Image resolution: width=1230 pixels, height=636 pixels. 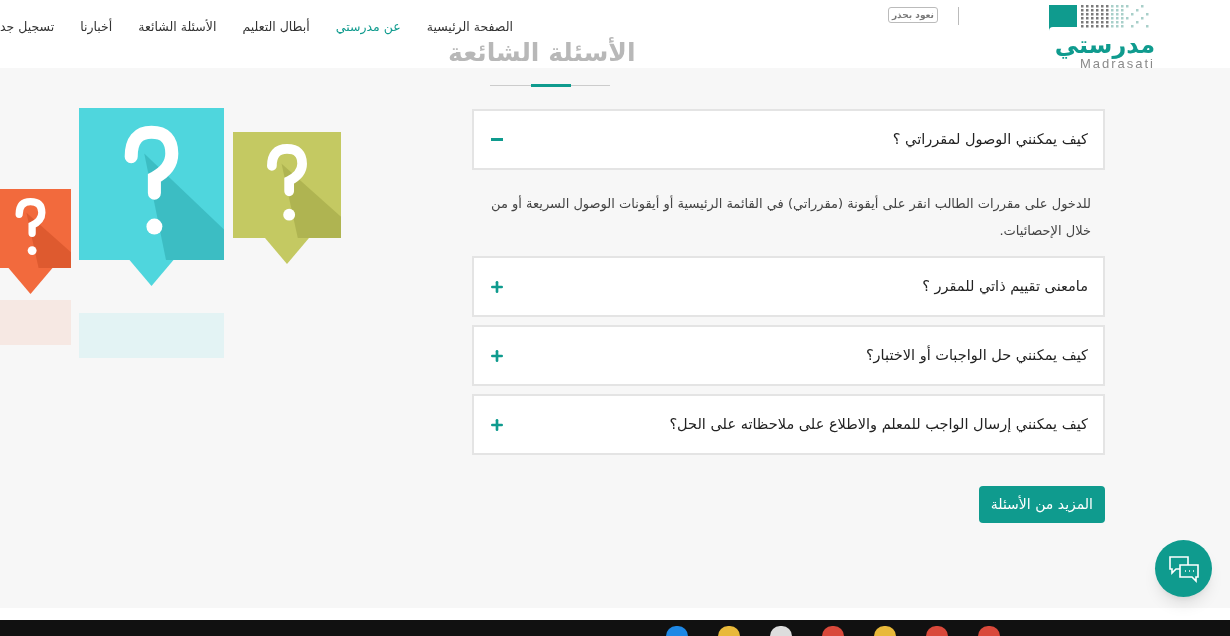 I want to click on nav-link: أخبارنا, so click(x=96, y=27).